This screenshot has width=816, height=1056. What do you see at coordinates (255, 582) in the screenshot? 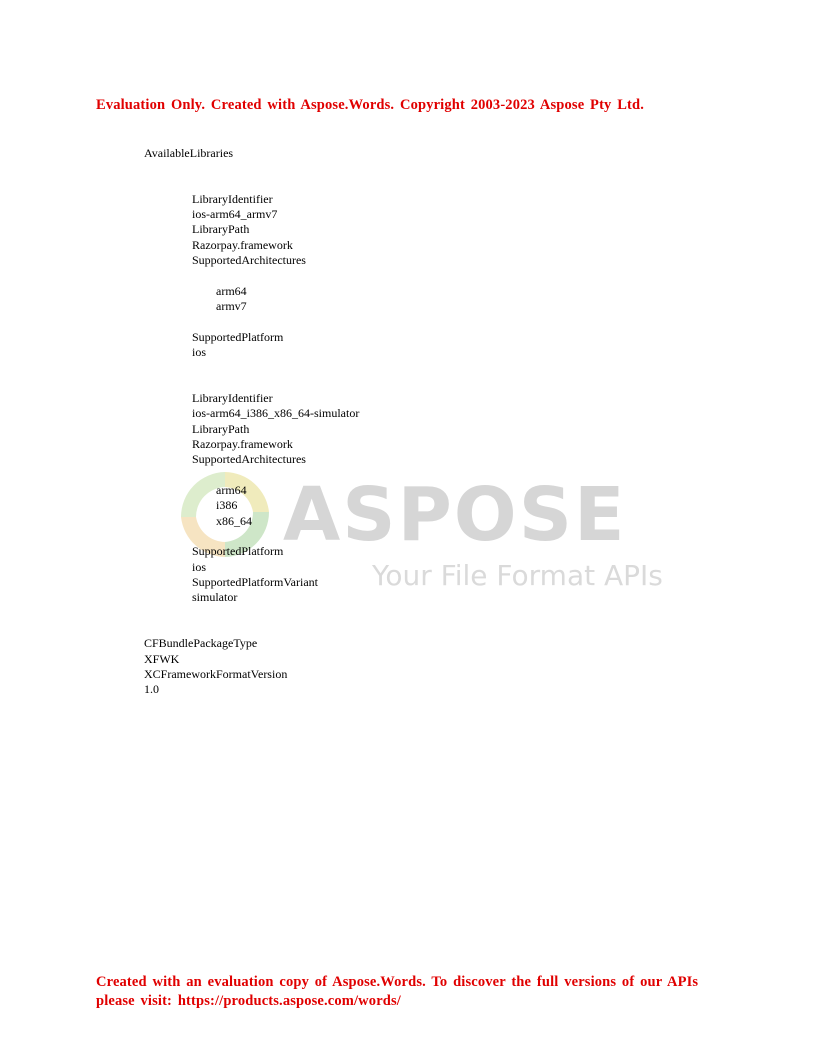
I see `supported-platform-variant-key: SupportedPlatformVariant` at bounding box center [255, 582].